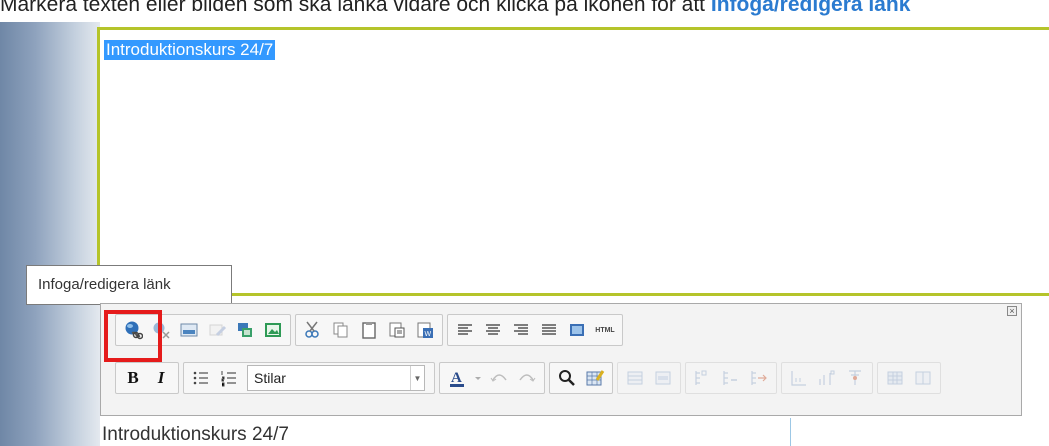 The image size is (1049, 446). Describe the element at coordinates (527, 378) in the screenshot. I see `redo-icon` at that location.